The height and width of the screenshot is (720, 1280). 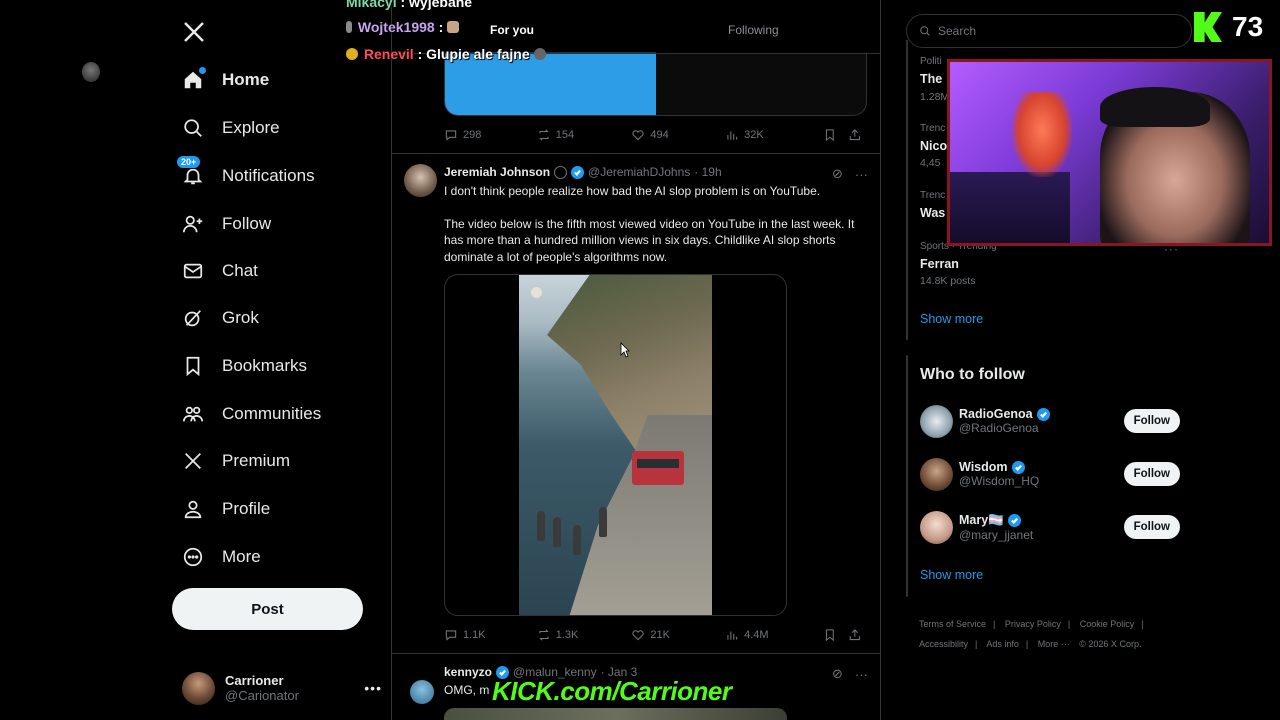 I want to click on divider, so click(x=636, y=653).